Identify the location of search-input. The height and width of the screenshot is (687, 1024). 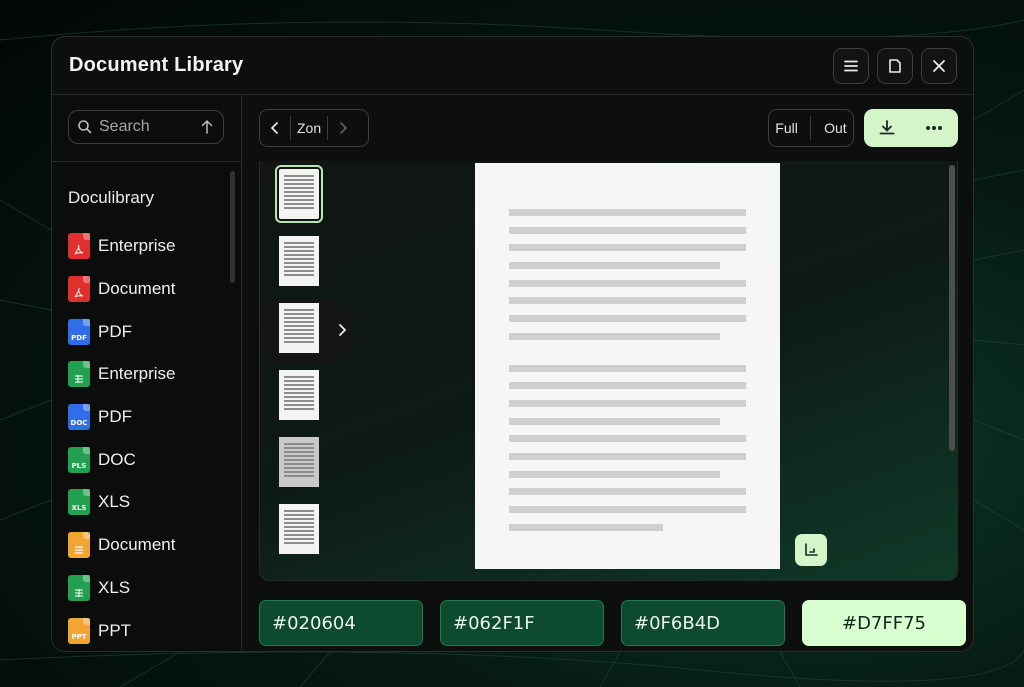
(149, 127).